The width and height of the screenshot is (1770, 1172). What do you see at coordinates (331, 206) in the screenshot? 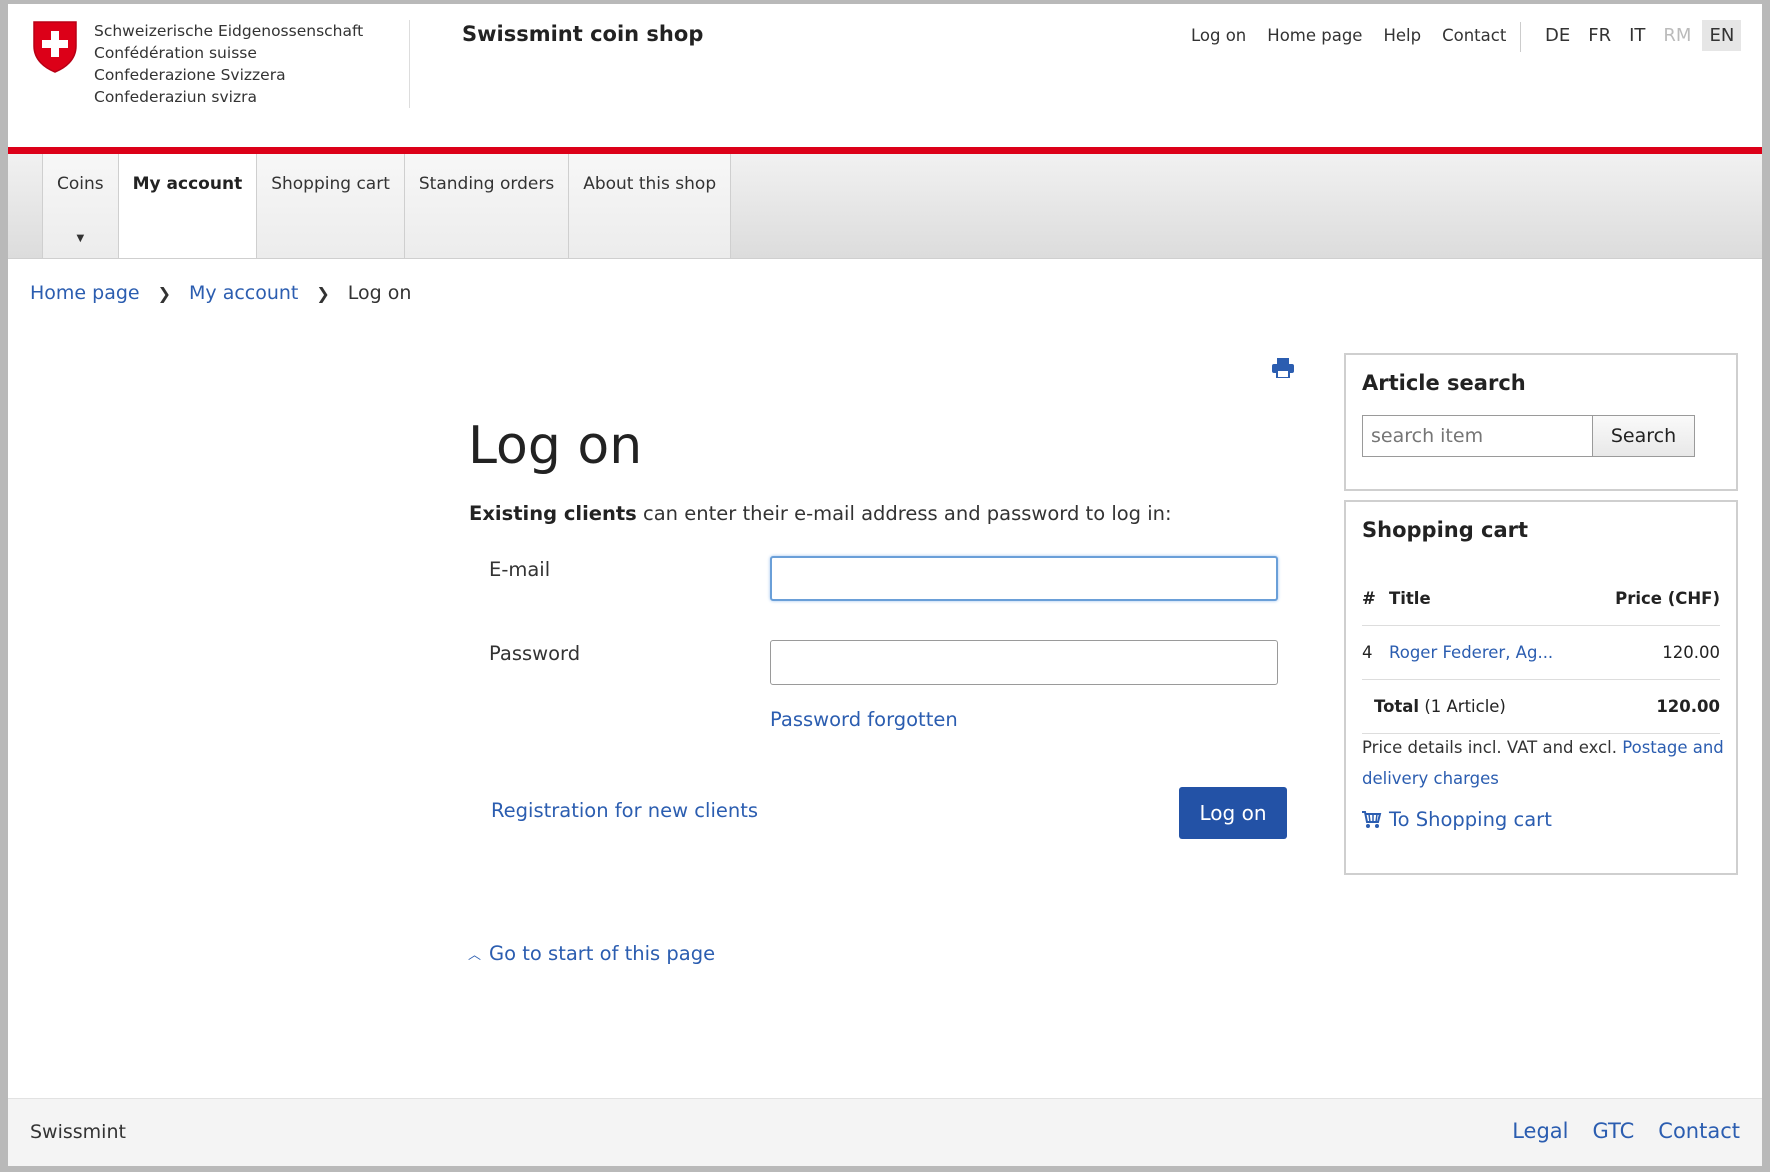
I see `nav-item-shopping-cart: Shopping cart` at bounding box center [331, 206].